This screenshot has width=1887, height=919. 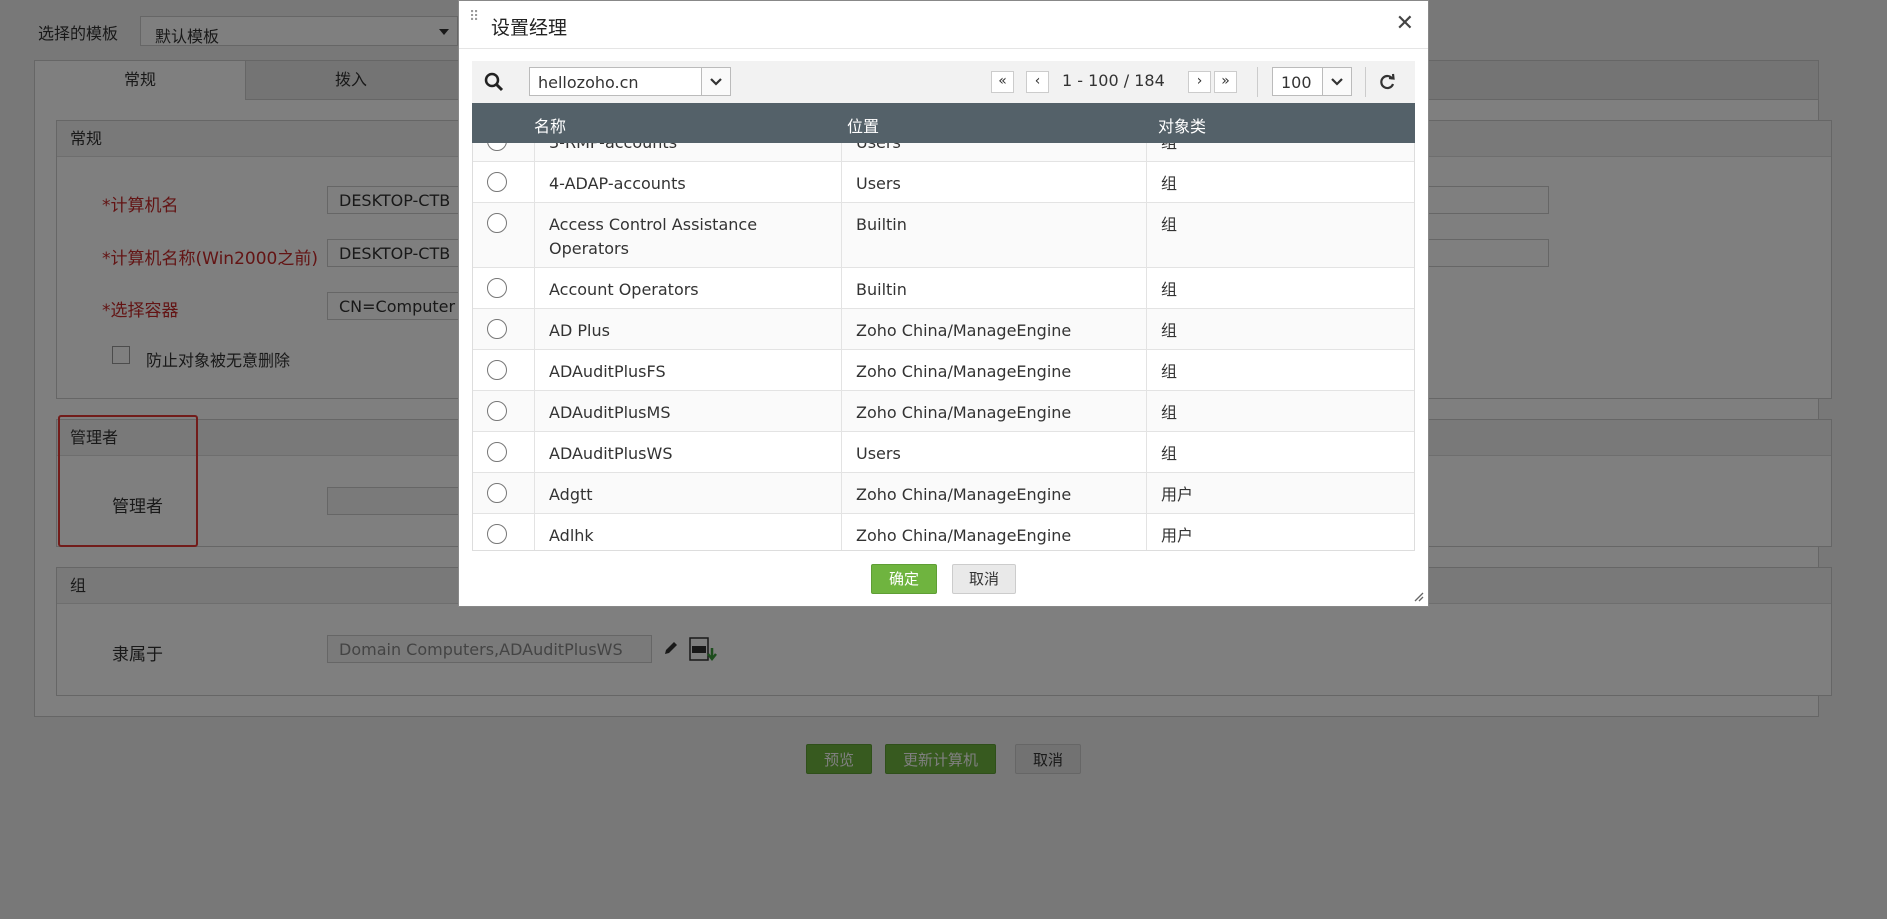 I want to click on table-row: 3-RMP-accounts Users 组, so click(x=943, y=152).